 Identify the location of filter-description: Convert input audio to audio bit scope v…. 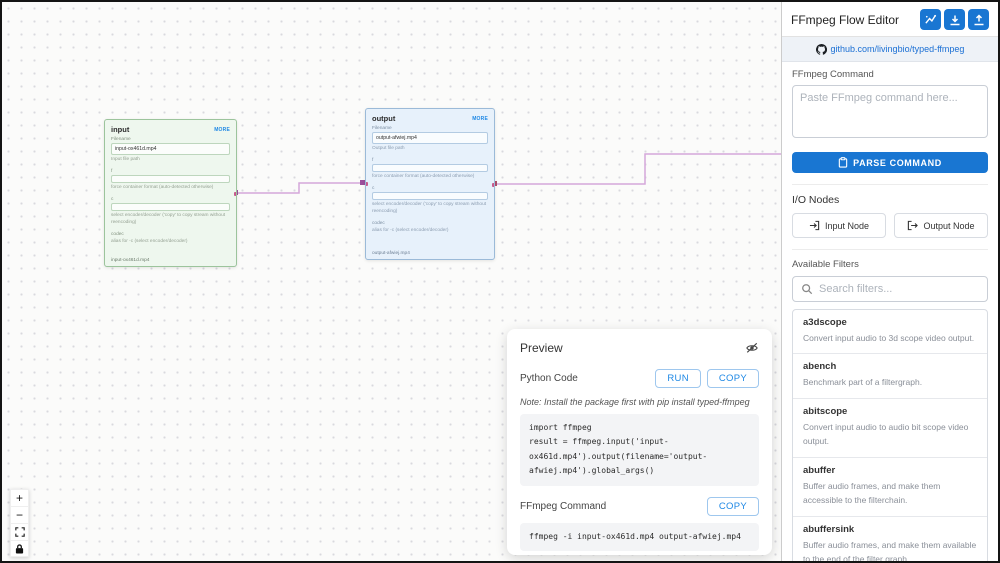
(886, 434).